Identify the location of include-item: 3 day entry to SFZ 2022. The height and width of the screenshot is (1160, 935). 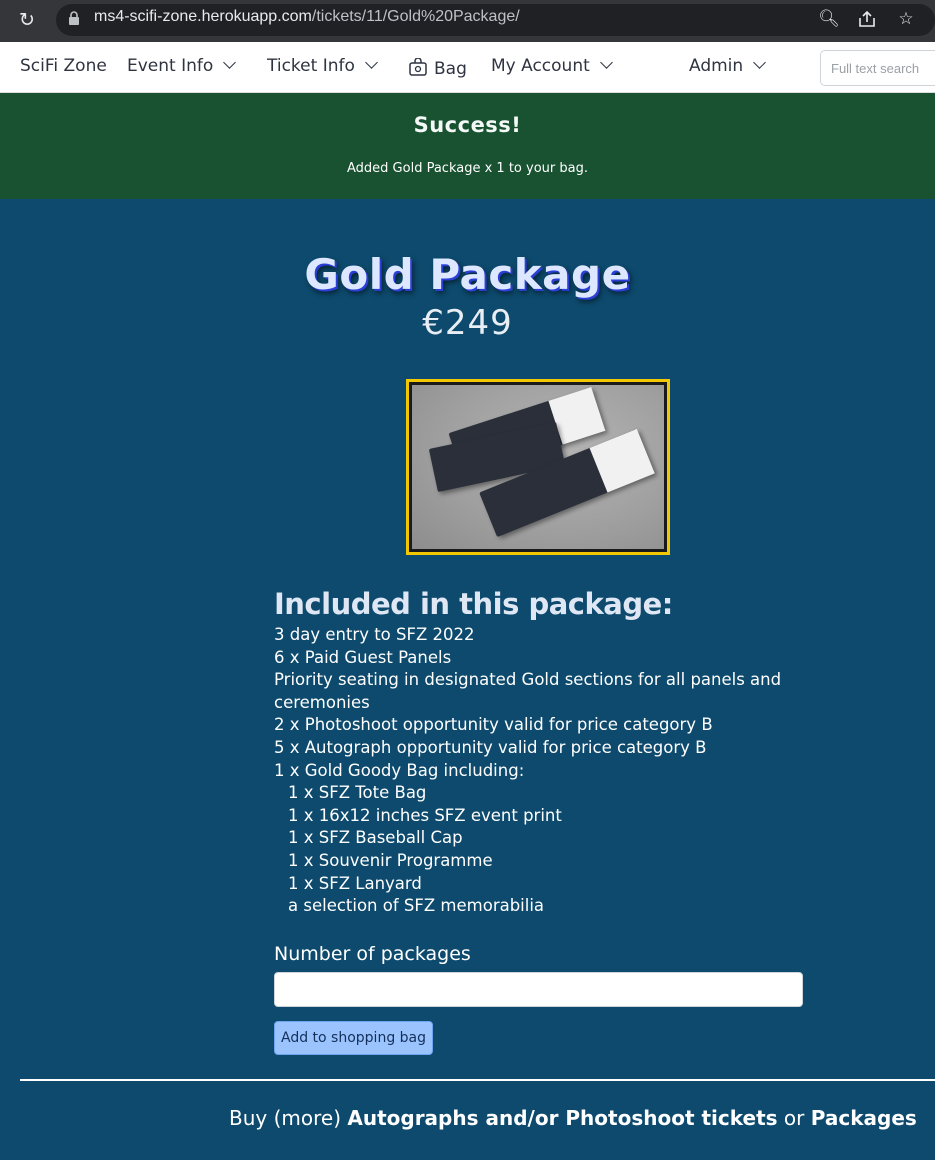
(374, 634).